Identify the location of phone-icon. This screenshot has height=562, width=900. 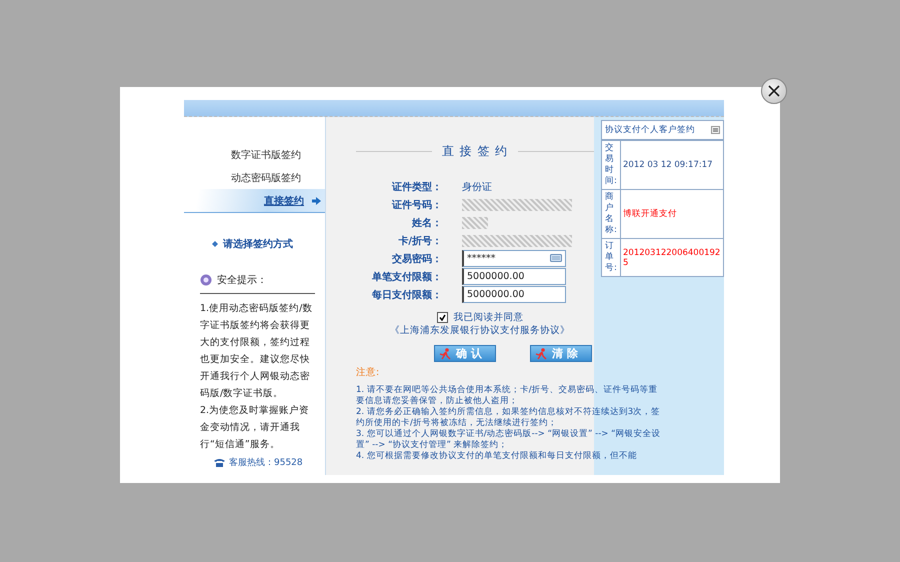
(219, 462).